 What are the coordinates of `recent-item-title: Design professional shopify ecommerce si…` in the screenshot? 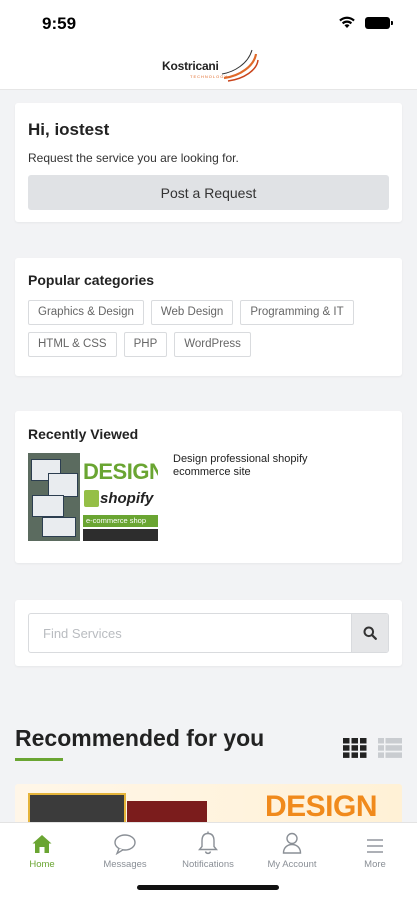 It's located at (268, 466).